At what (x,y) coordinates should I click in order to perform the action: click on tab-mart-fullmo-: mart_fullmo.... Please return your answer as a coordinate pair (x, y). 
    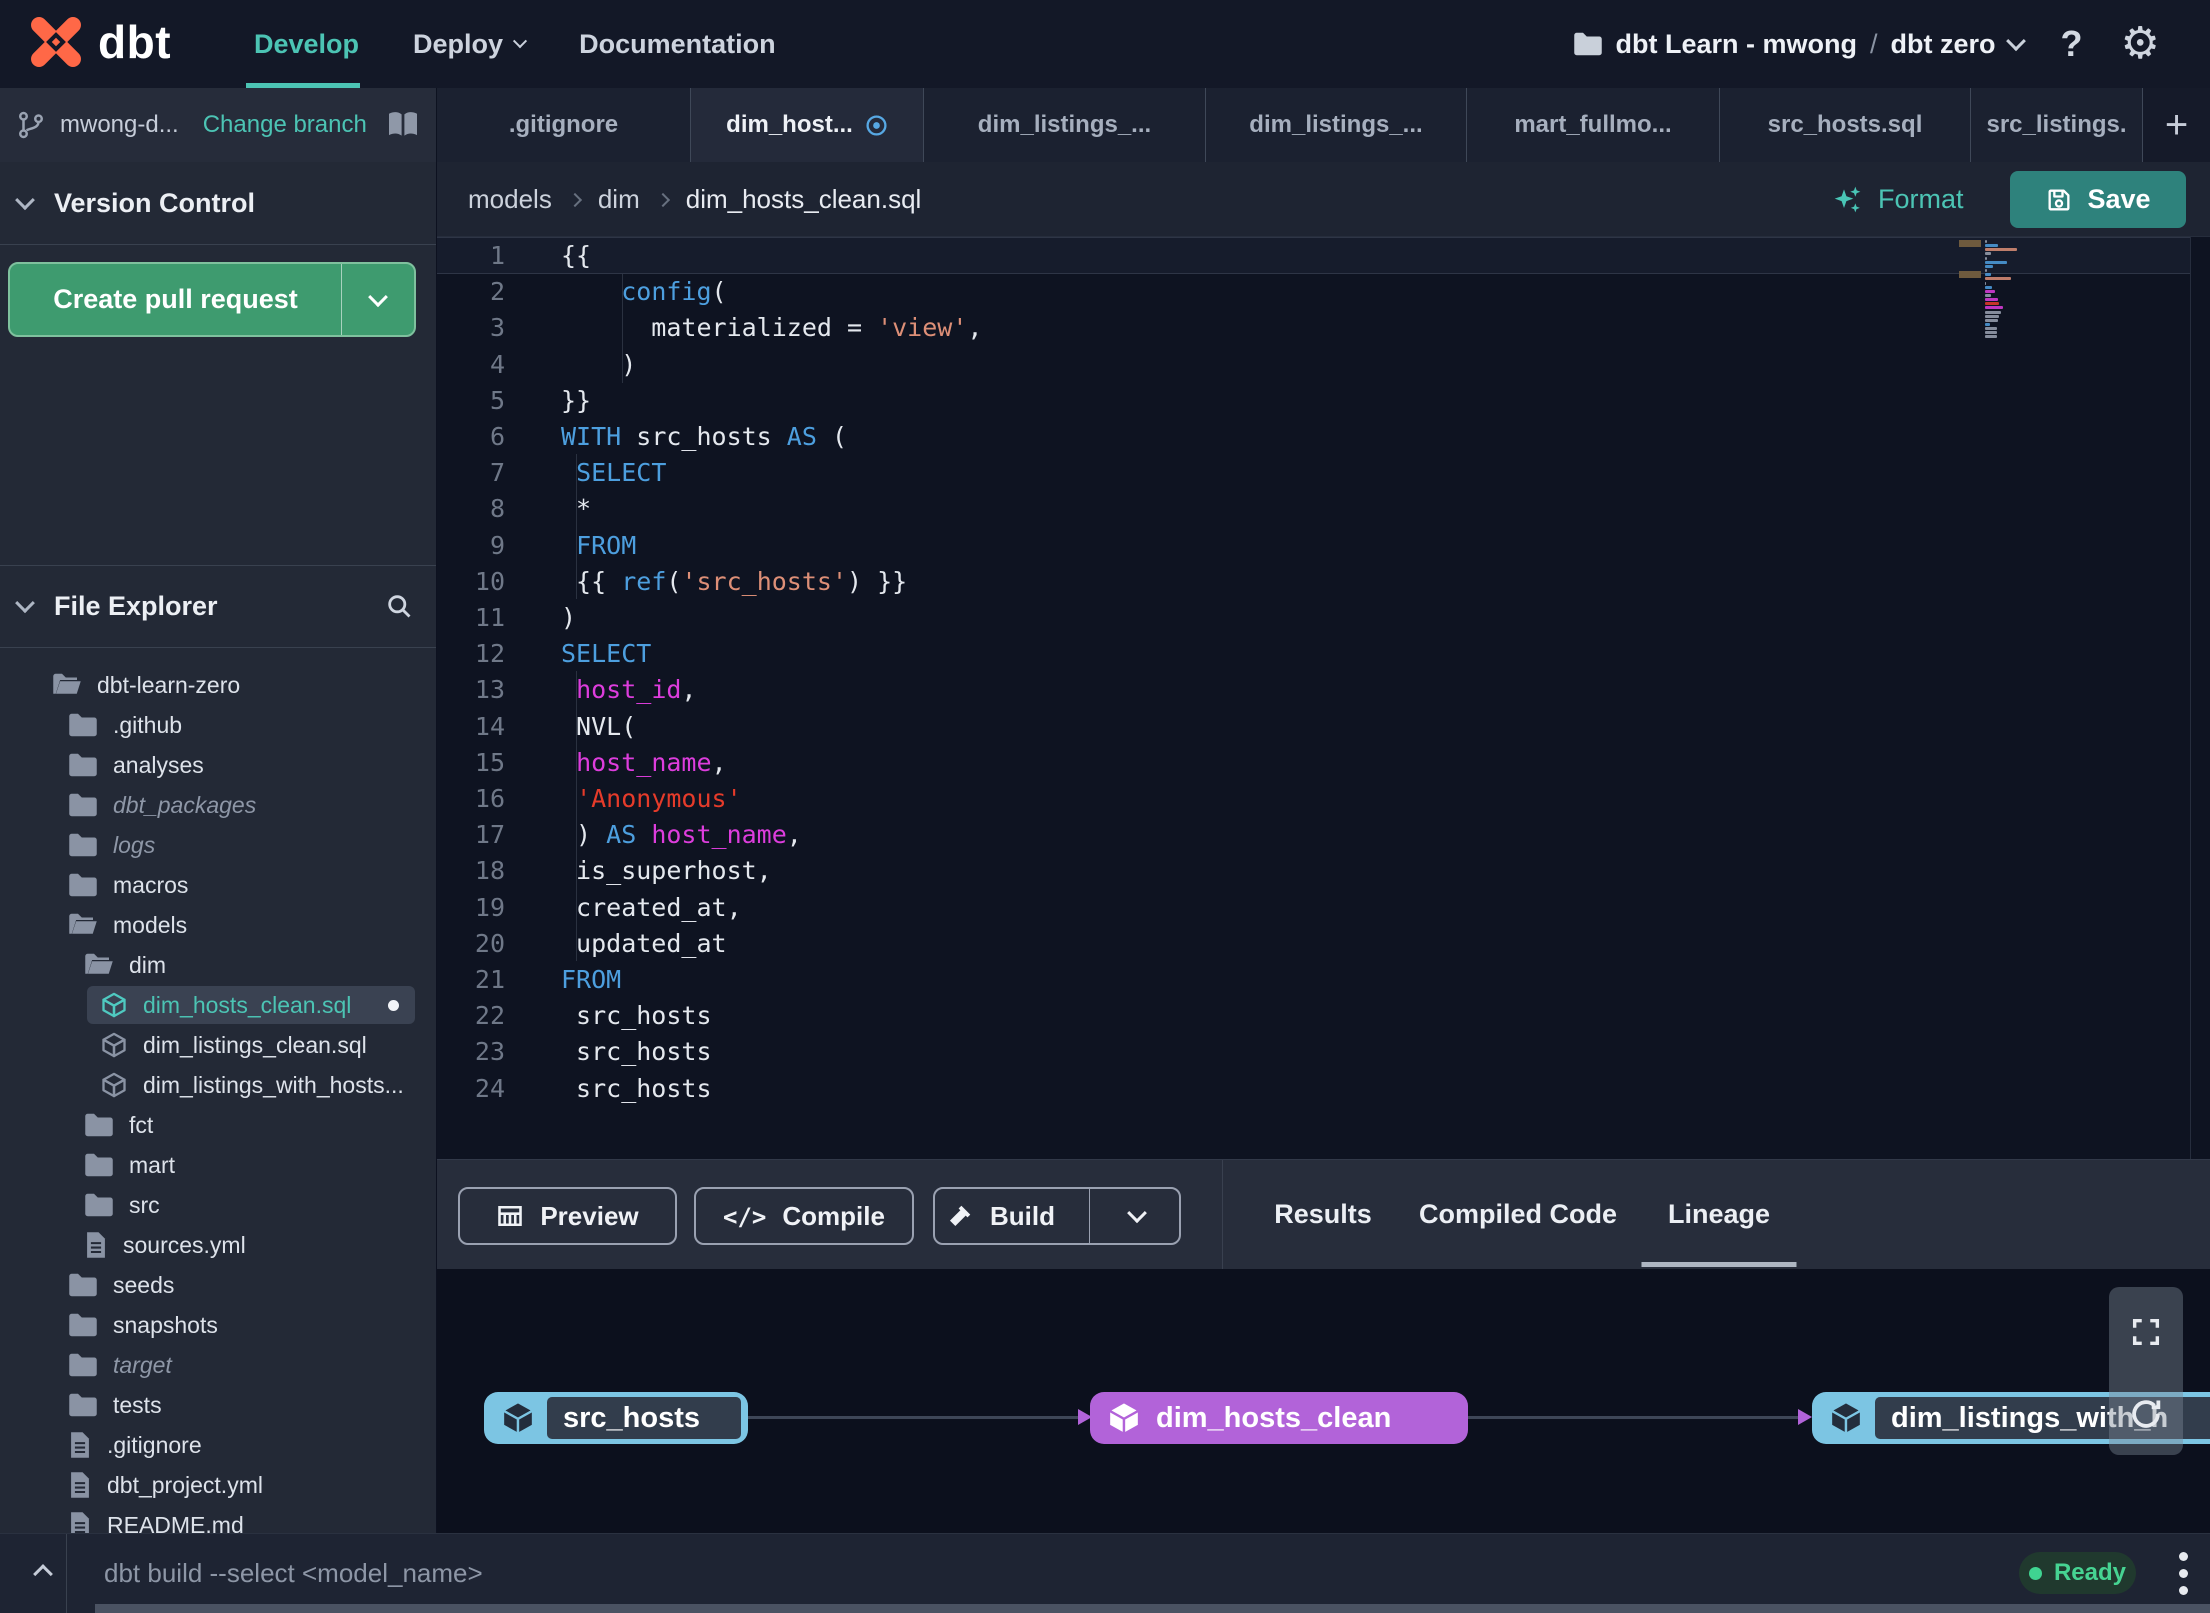
    Looking at the image, I should click on (1593, 125).